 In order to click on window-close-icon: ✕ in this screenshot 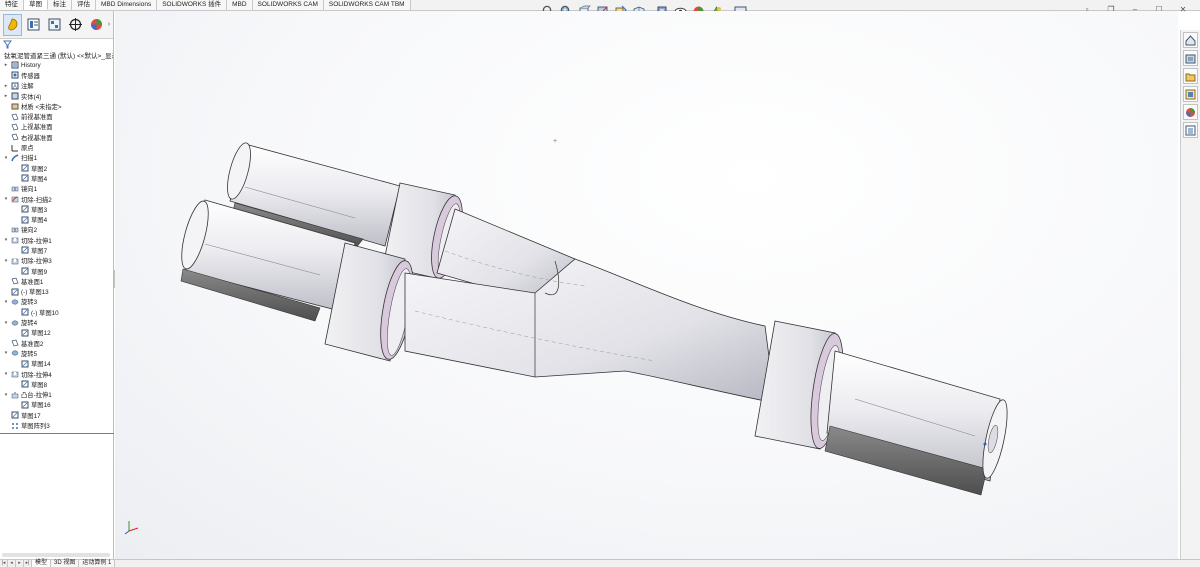, I will do `click(1183, 9)`.